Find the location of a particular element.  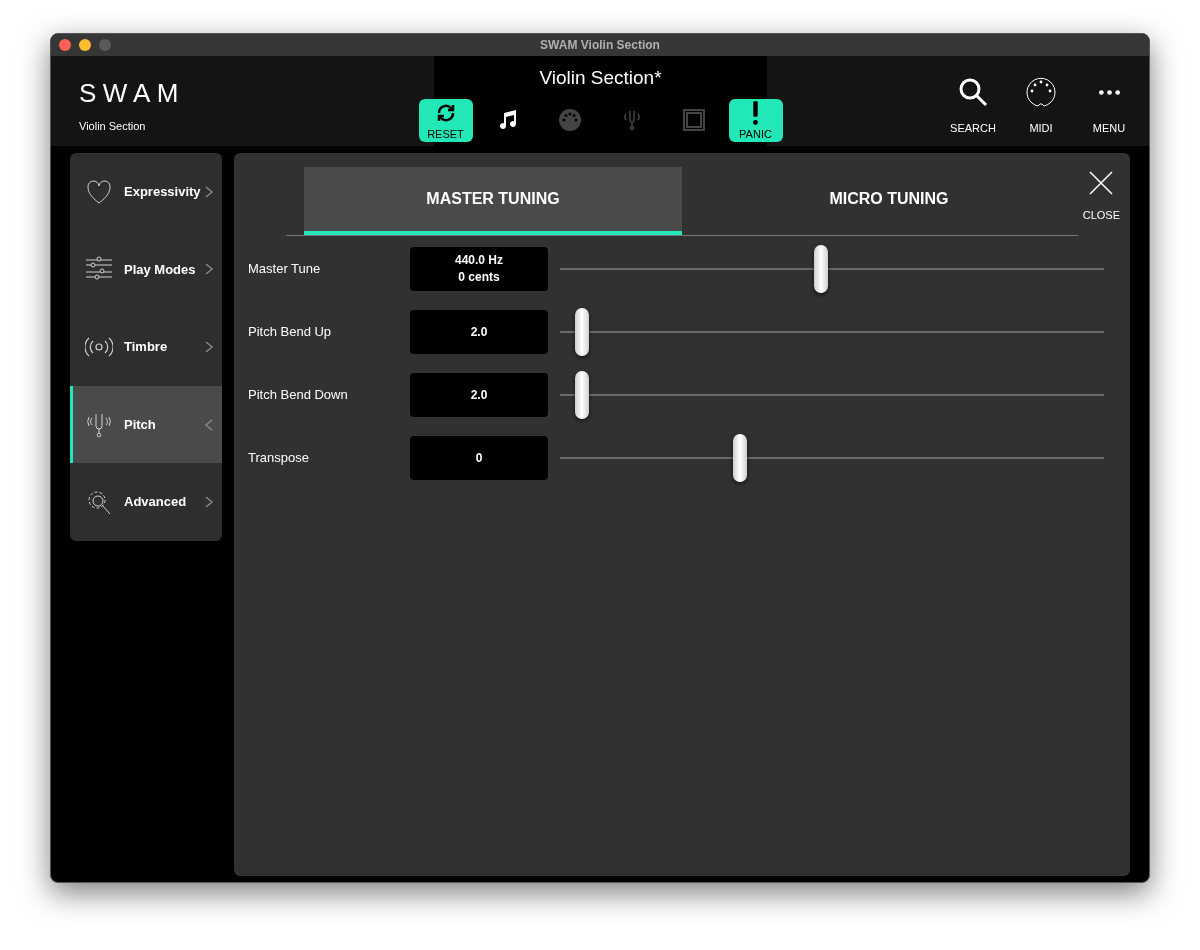

close-icon is located at coordinates (1101, 183).